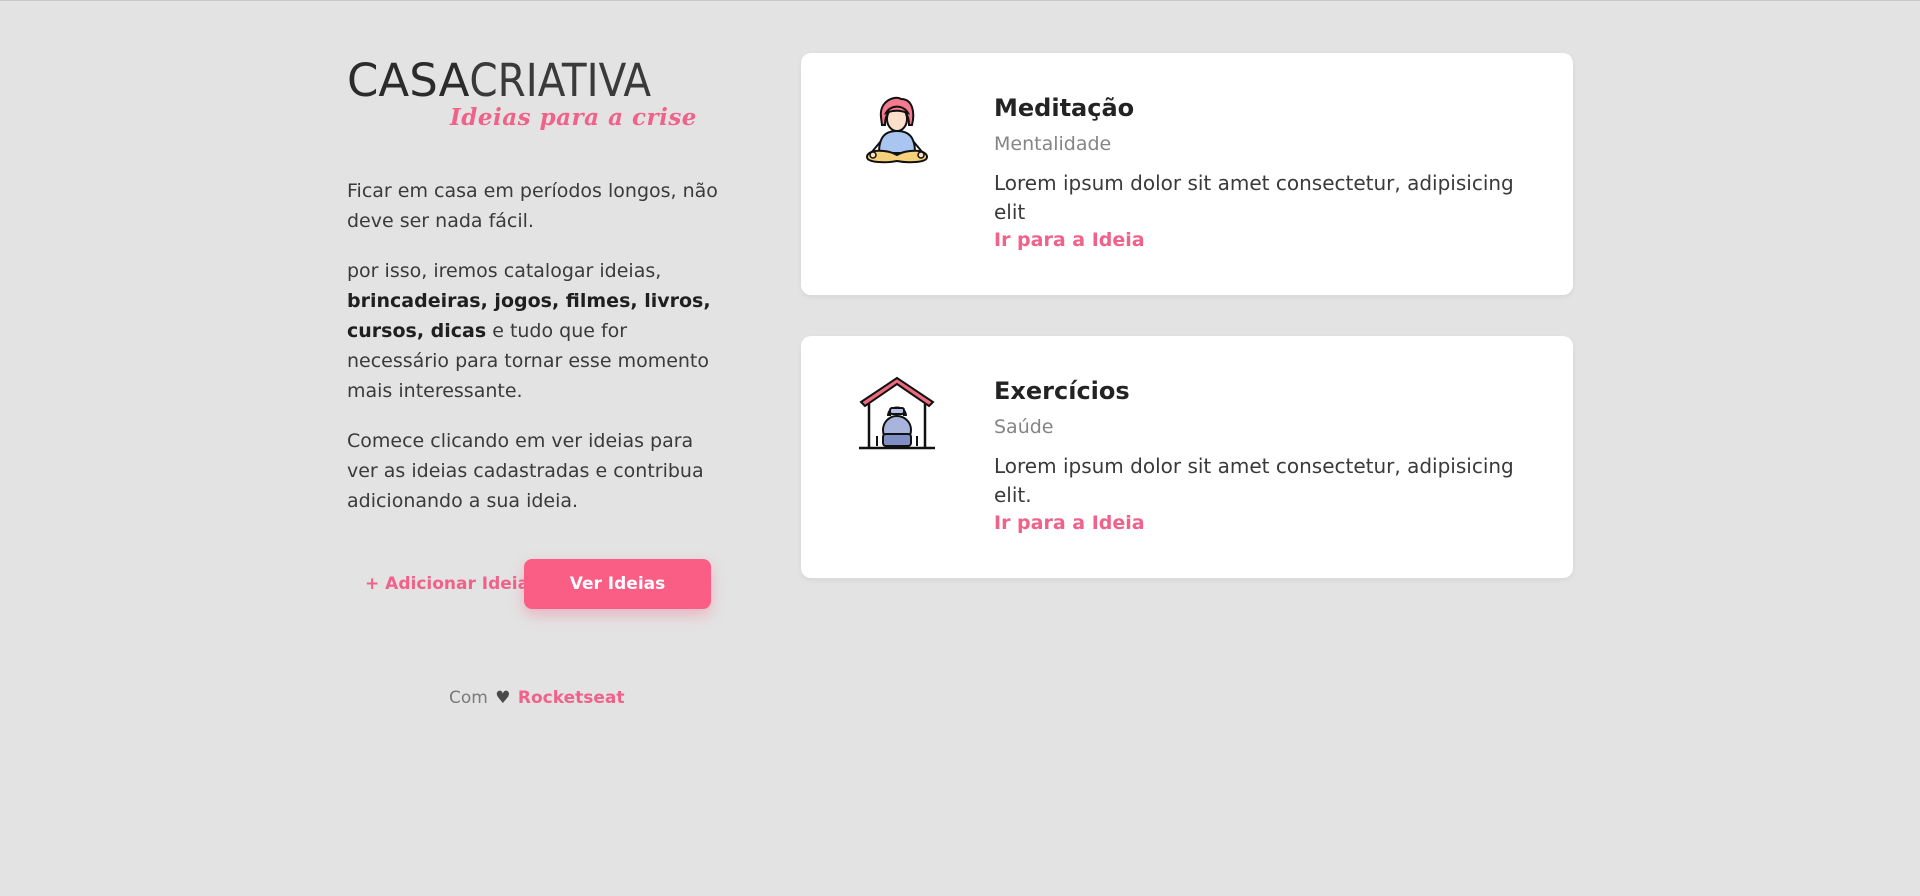  Describe the element at coordinates (1024, 427) in the screenshot. I see `idea-category: Saúde` at that location.